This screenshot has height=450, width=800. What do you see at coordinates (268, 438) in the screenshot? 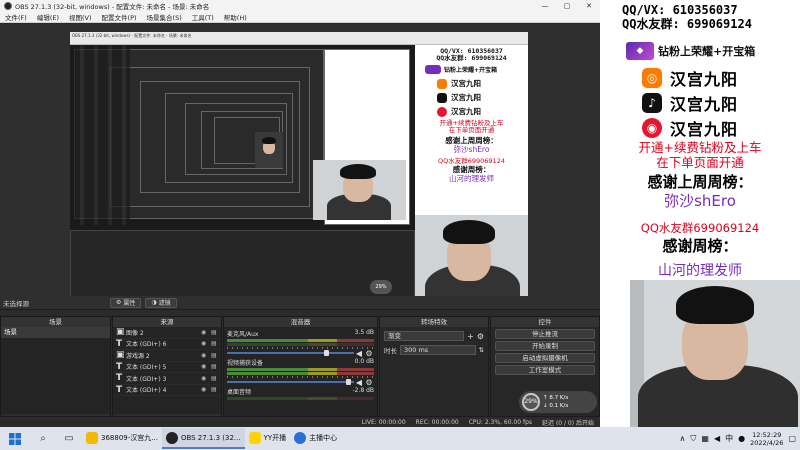
I see `taskbar-item: YY开播` at bounding box center [268, 438].